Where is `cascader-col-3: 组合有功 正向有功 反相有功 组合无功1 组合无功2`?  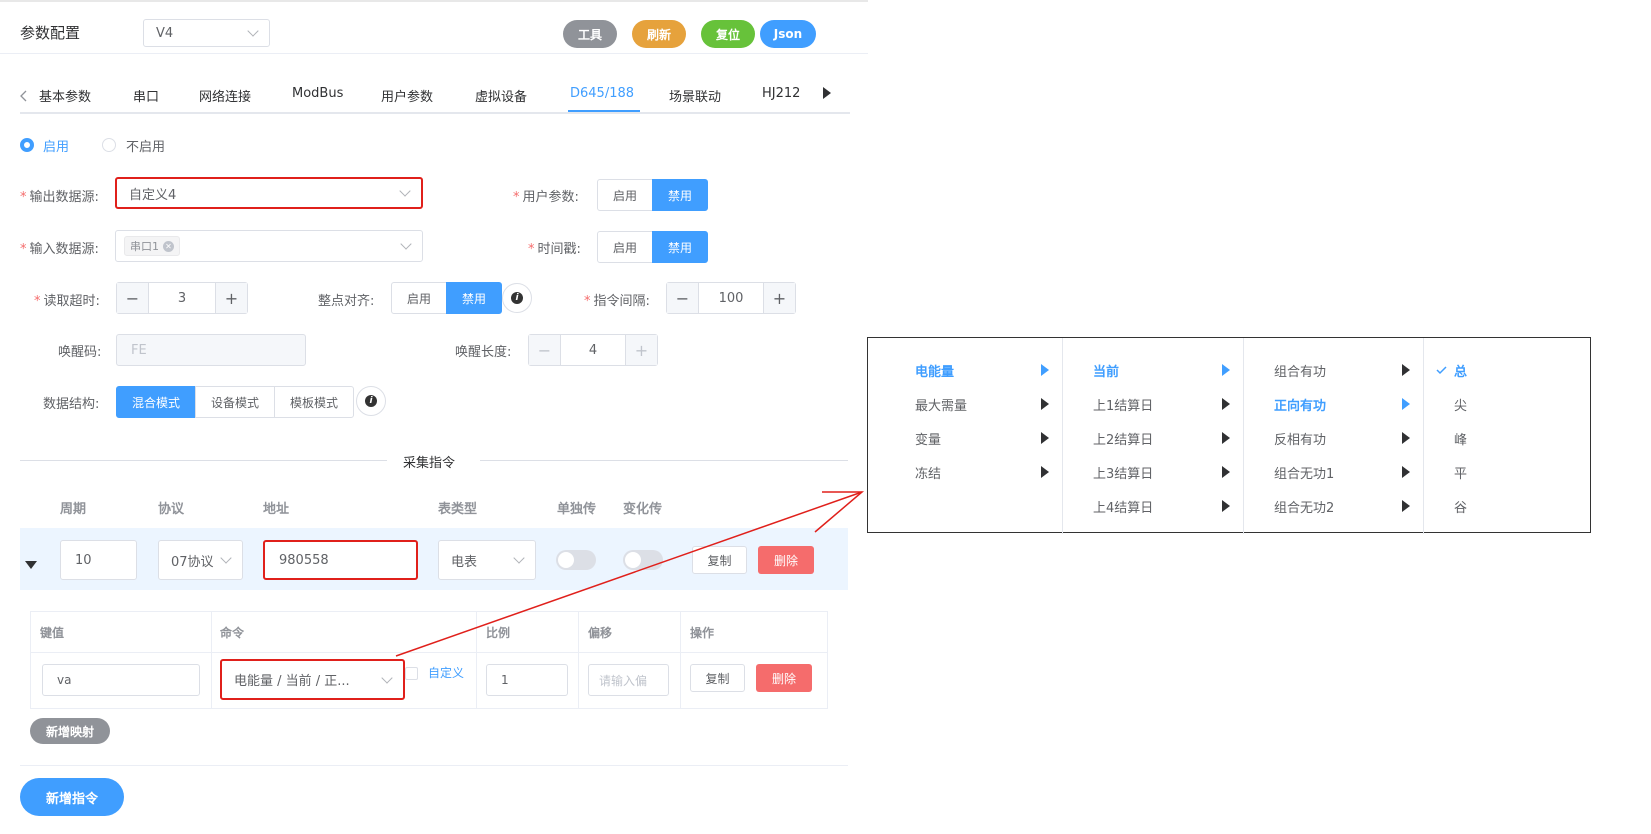
cascader-col-3: 组合有功 正向有功 反相有功 组合无功1 组合无功2 is located at coordinates (1334, 436).